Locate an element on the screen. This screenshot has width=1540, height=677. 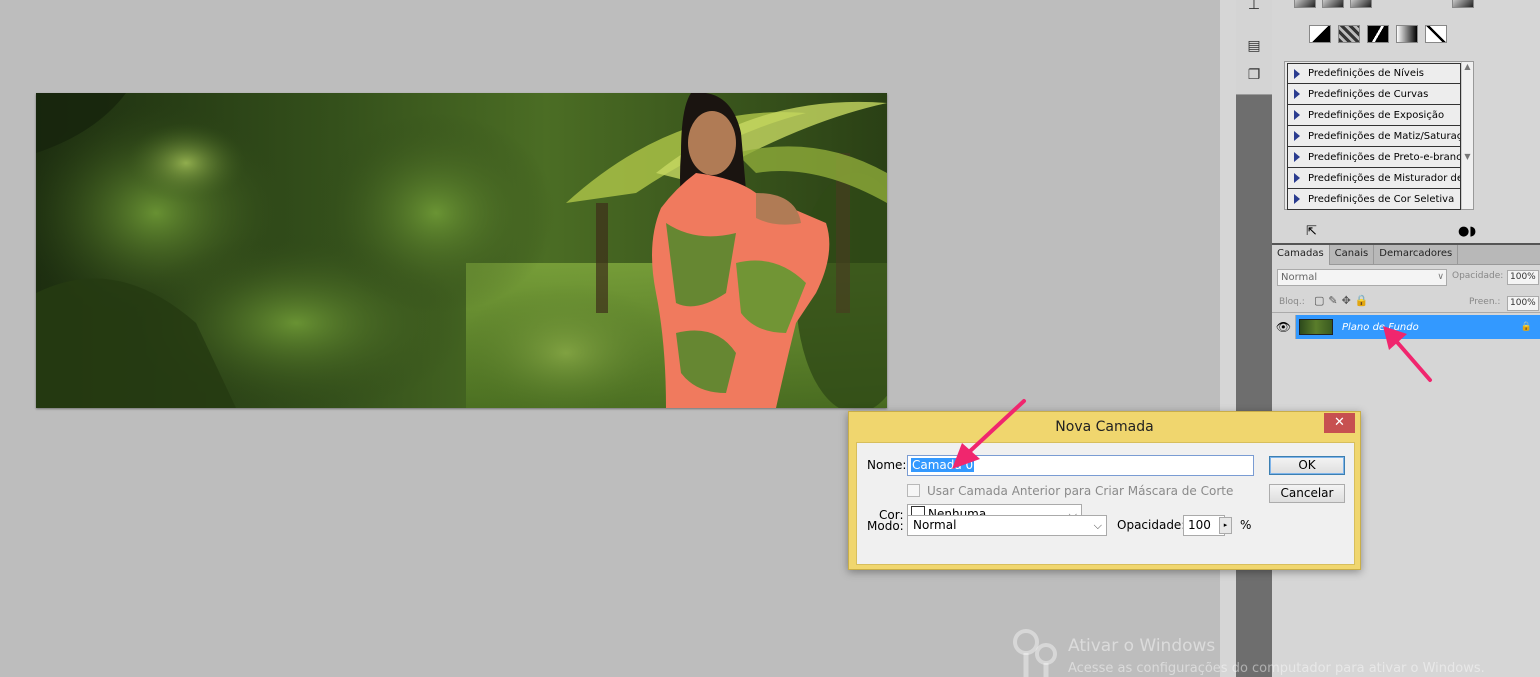
photo-filter-icon is located at coordinates (1463, 4).